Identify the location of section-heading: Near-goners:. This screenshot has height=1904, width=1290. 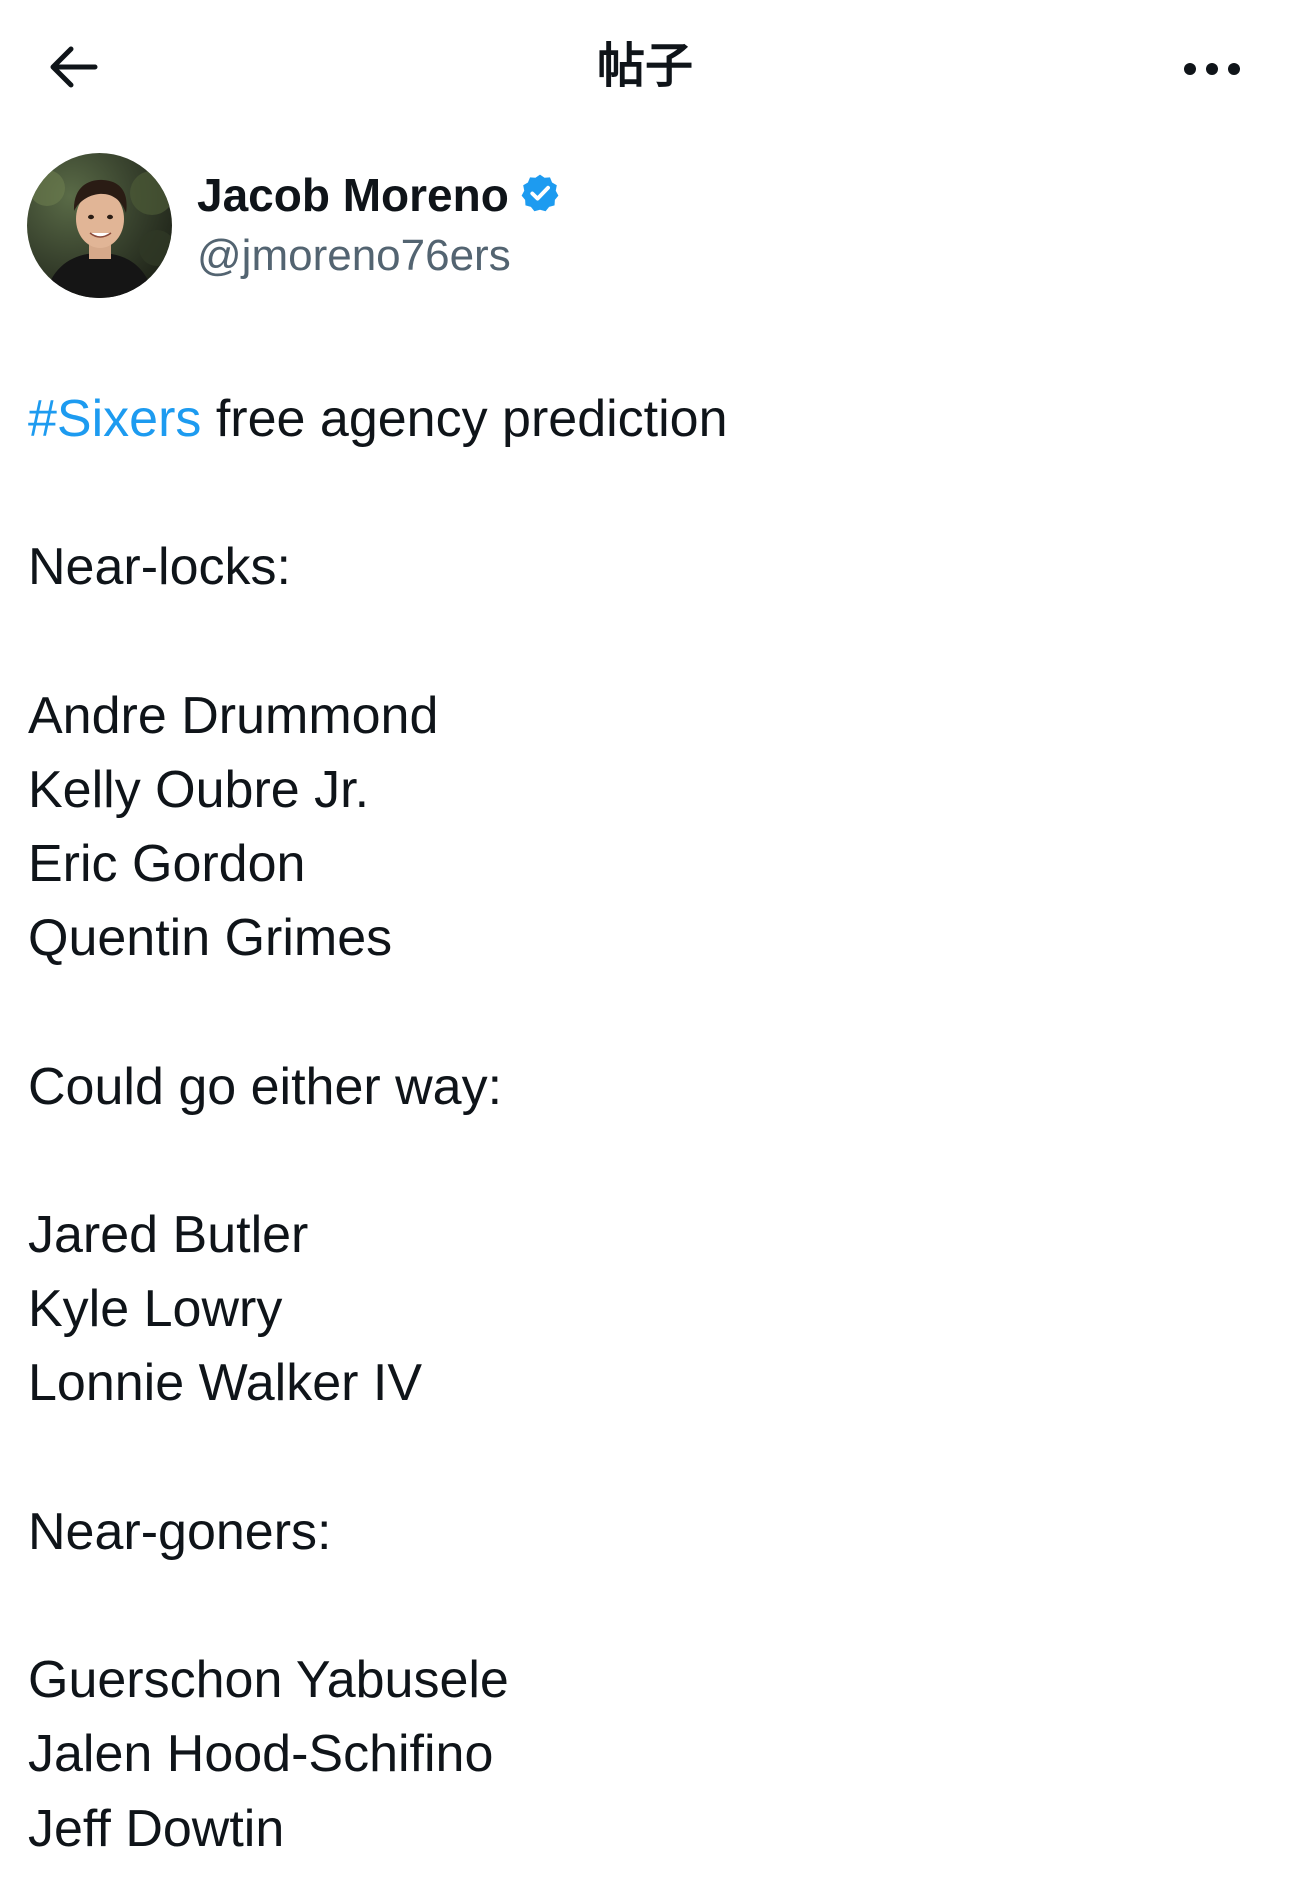
(180, 1531).